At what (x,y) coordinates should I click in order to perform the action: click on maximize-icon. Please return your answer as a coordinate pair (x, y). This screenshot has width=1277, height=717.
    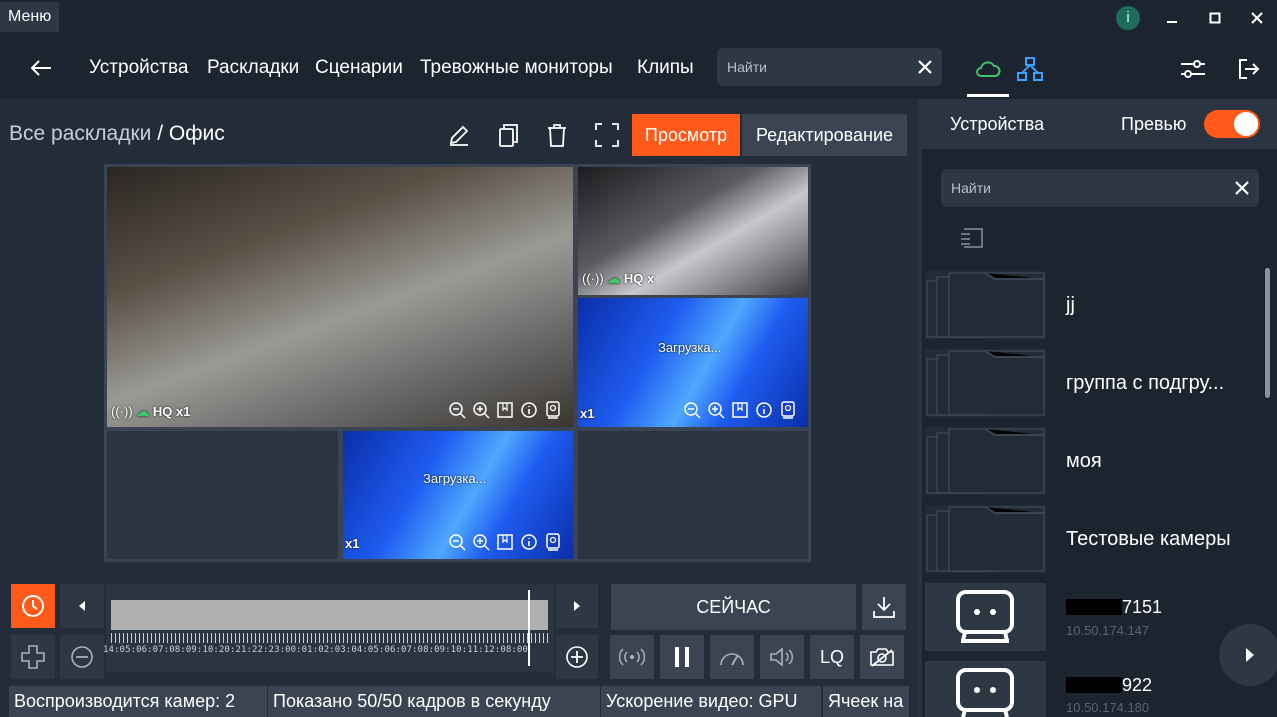
    Looking at the image, I should click on (1215, 18).